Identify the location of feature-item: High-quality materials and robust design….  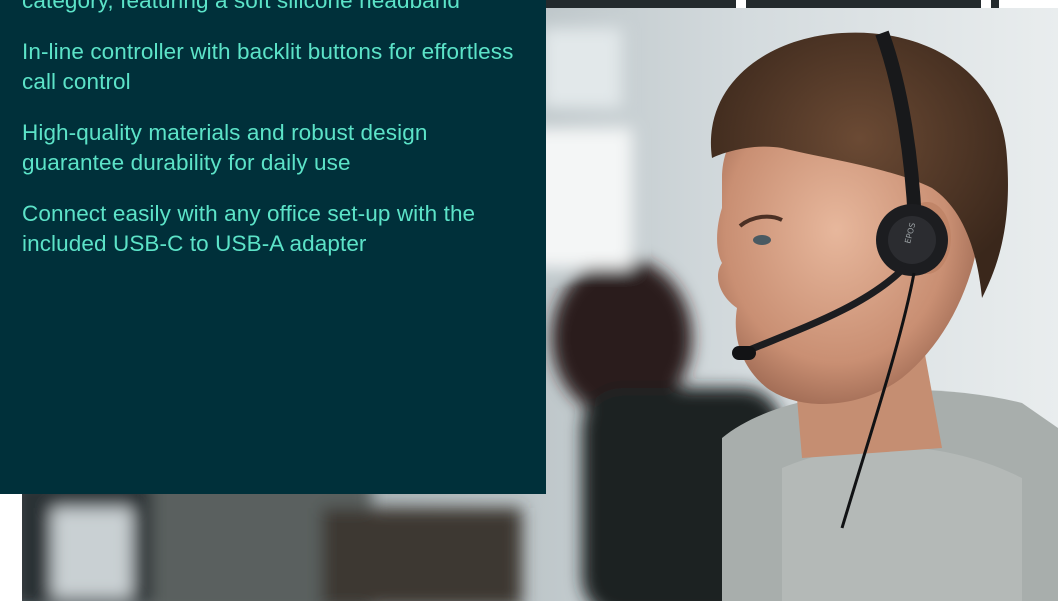
(225, 147).